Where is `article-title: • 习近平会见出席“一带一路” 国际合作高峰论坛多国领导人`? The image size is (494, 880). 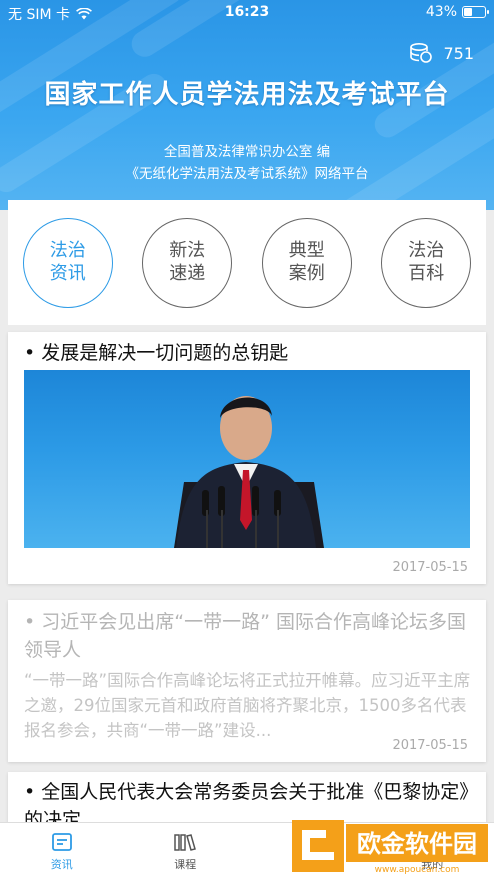 article-title: • 习近平会见出席“一带一路” 国际合作高峰论坛多国领导人 is located at coordinates (245, 636).